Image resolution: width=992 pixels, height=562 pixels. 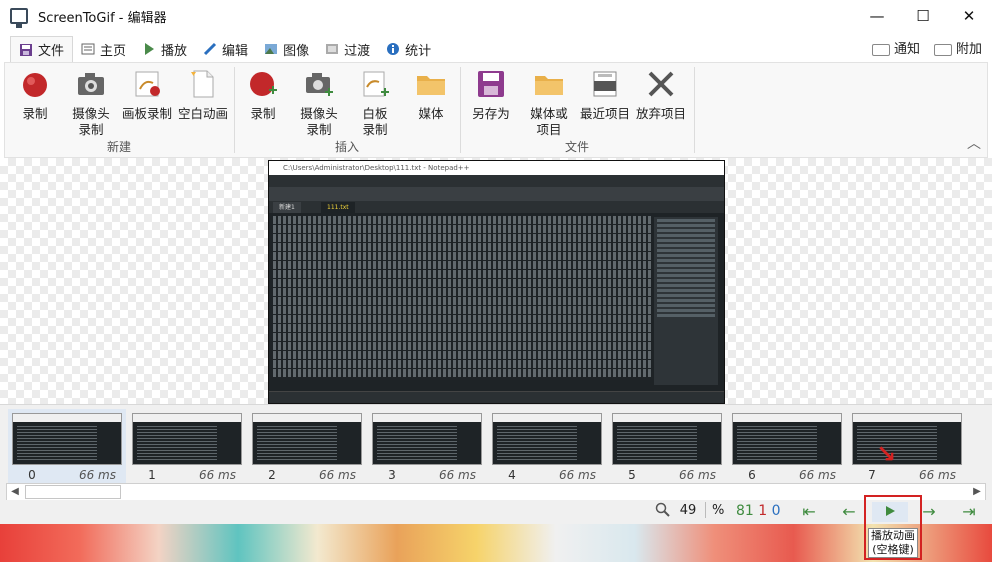 What do you see at coordinates (877, 16) in the screenshot?
I see `minimize-button: —` at bounding box center [877, 16].